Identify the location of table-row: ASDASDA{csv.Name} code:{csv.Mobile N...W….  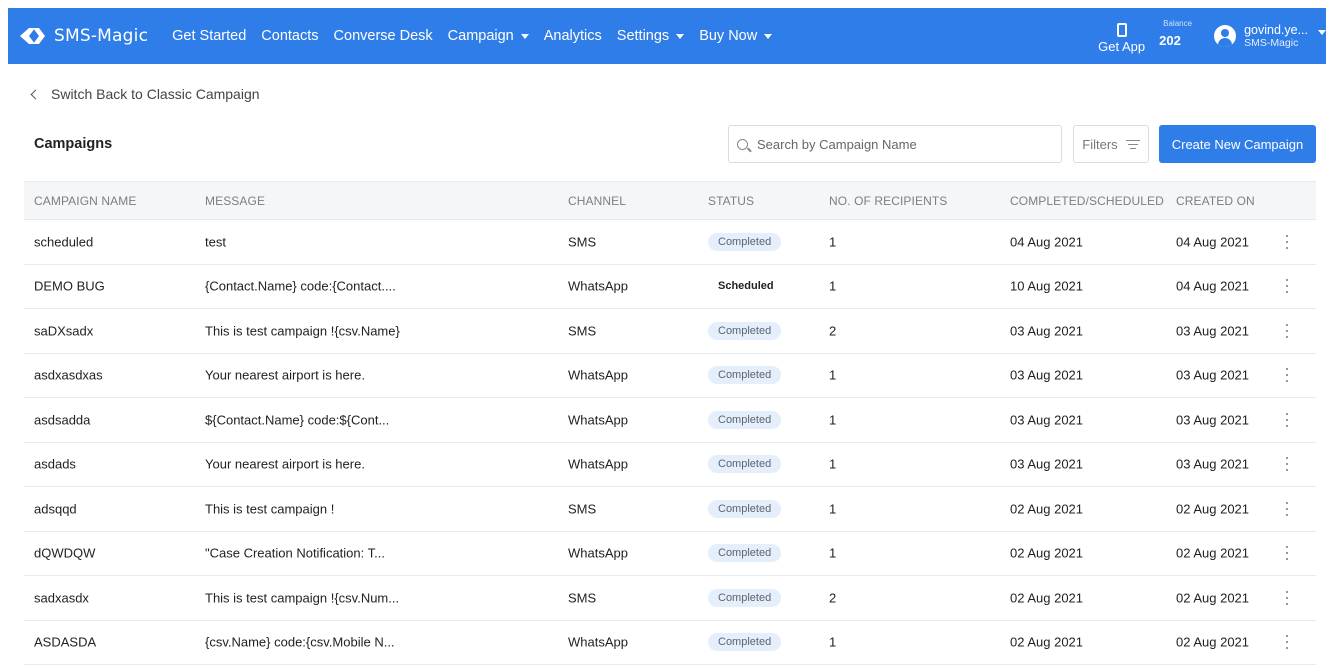
(670, 643).